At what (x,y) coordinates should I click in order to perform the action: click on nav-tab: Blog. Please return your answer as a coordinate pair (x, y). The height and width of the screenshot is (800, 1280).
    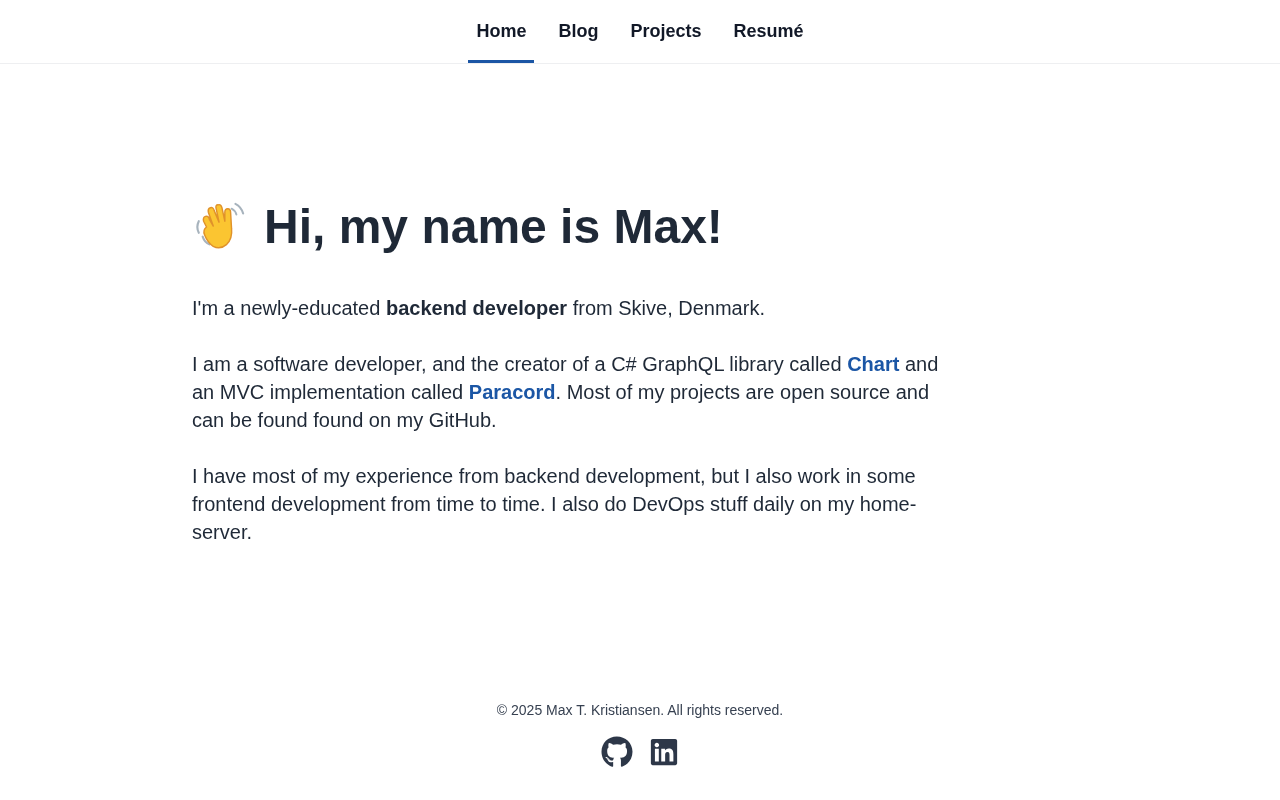
    Looking at the image, I should click on (578, 31).